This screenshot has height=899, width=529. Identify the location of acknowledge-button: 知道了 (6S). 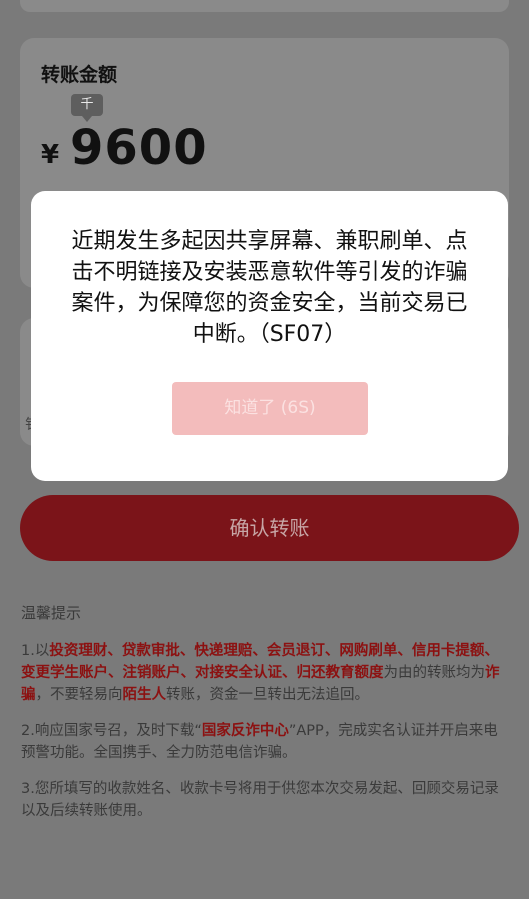
(270, 408).